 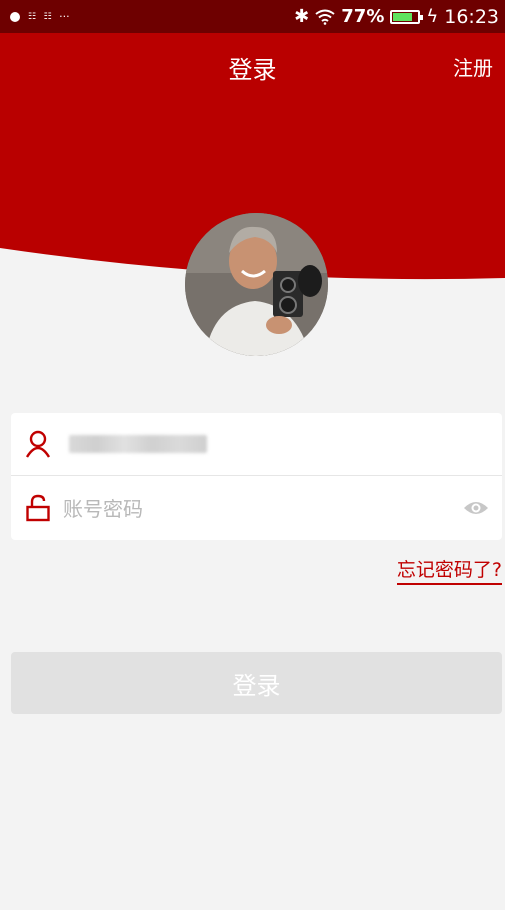 What do you see at coordinates (252, 16) in the screenshot?
I see `status-bar: ☷ ☷ ··· ✱ 77% ϟ 16:23` at bounding box center [252, 16].